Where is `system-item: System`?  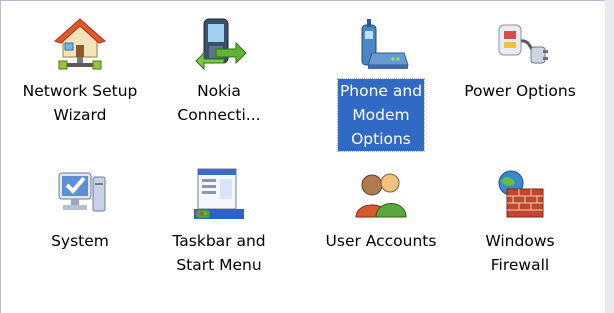 system-item: System is located at coordinates (80, 209).